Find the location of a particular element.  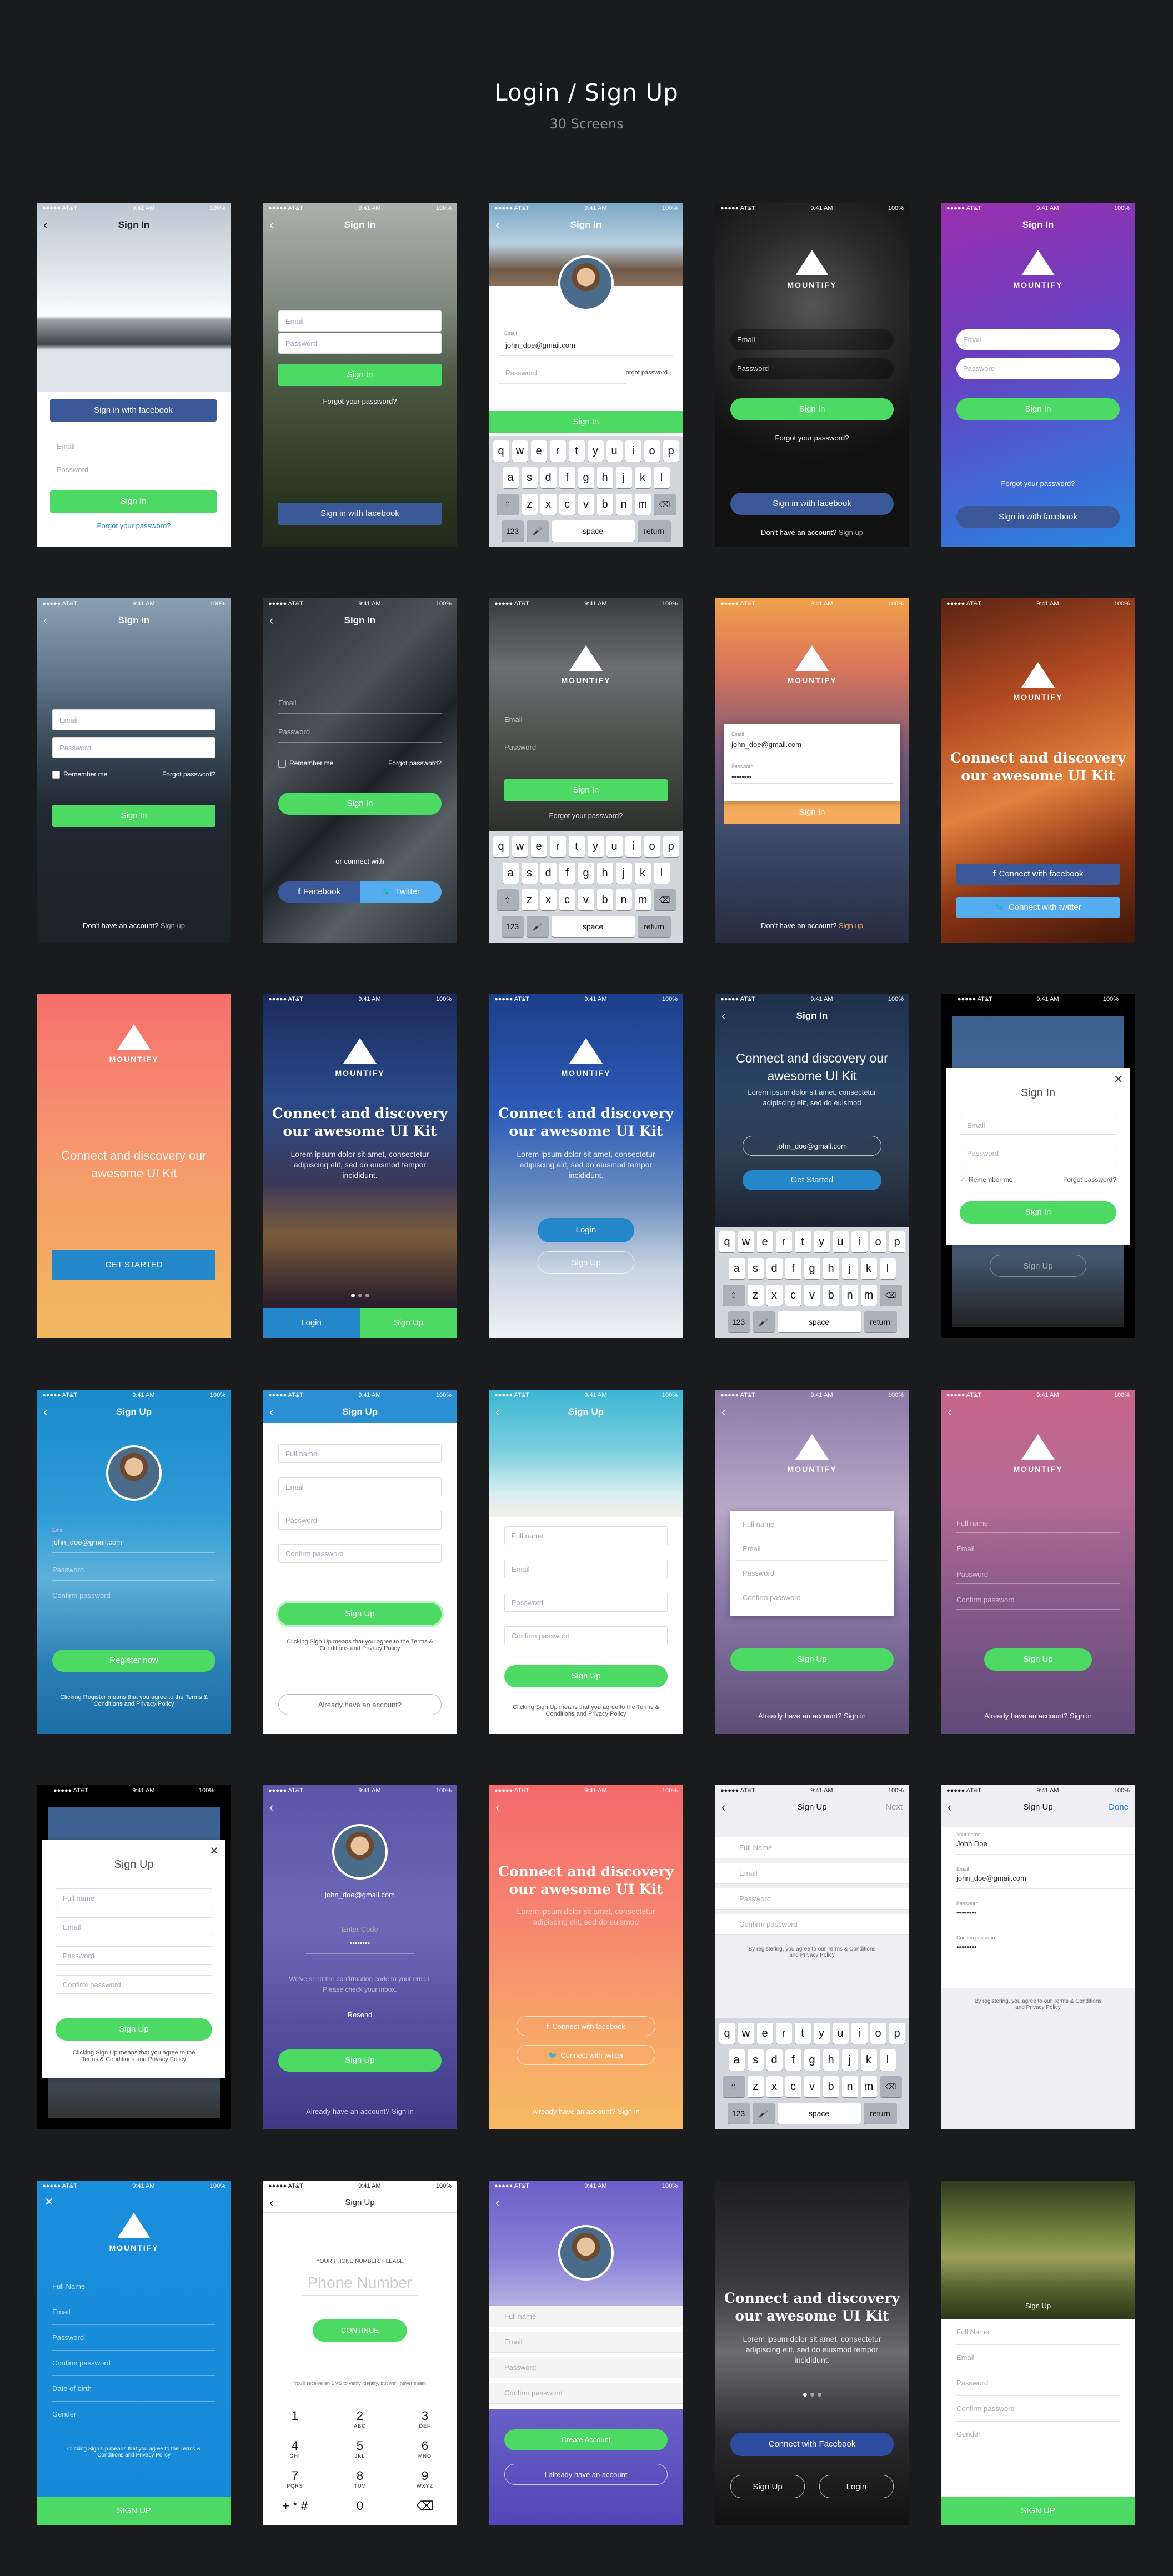

key-l: l is located at coordinates (661, 874).